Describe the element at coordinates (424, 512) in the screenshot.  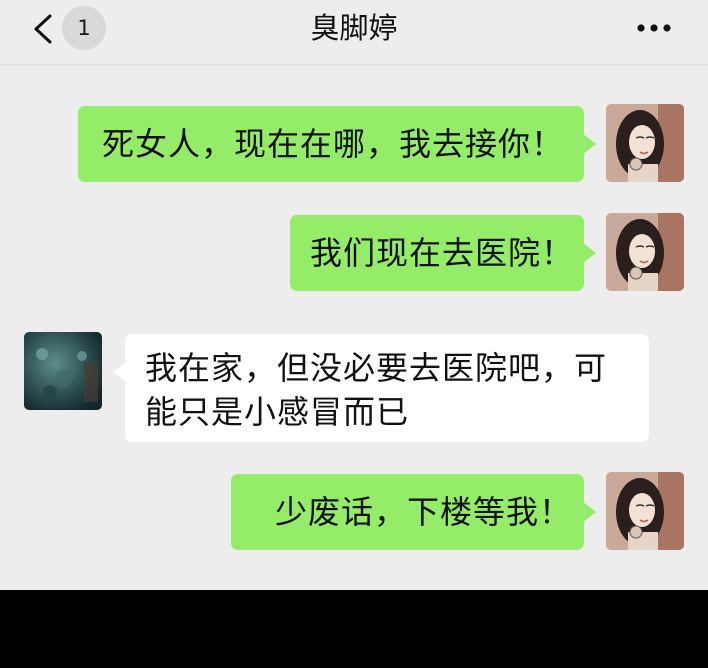
I see `message-text: 少废话，下楼等我！` at that location.